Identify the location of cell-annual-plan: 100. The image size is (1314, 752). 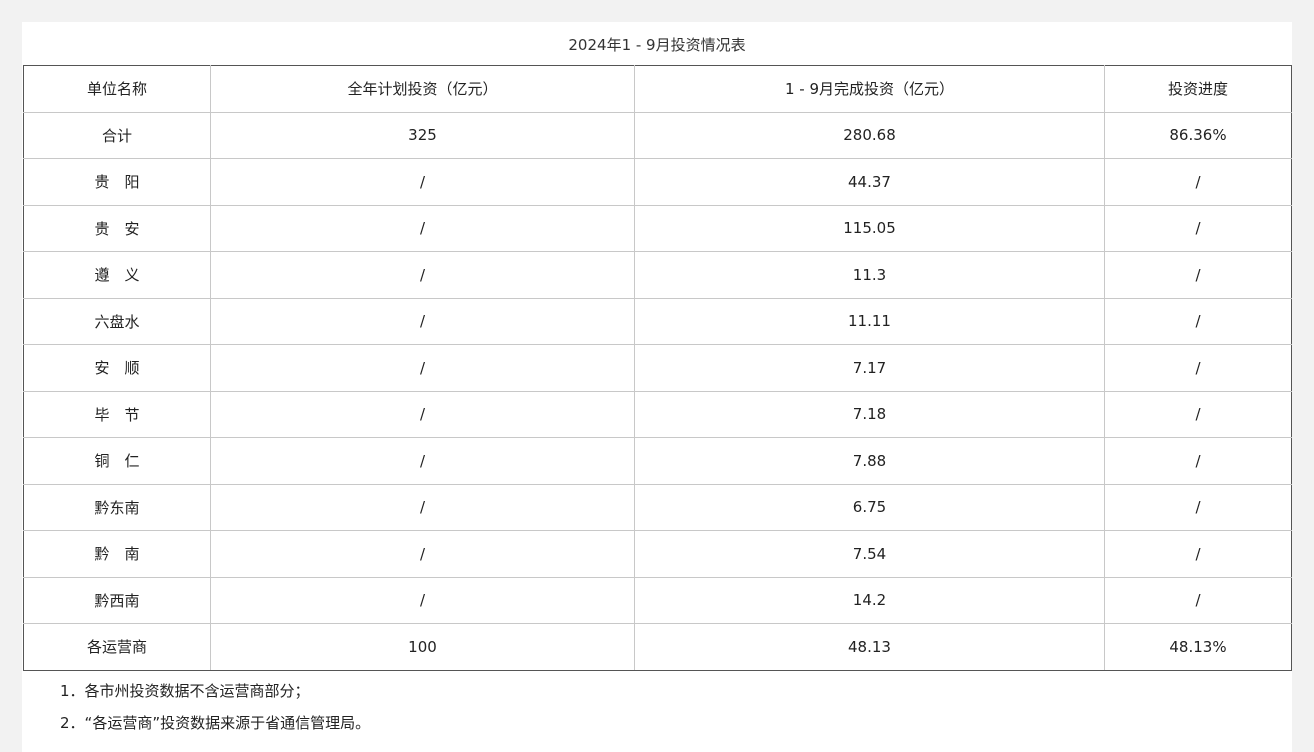
(422, 647).